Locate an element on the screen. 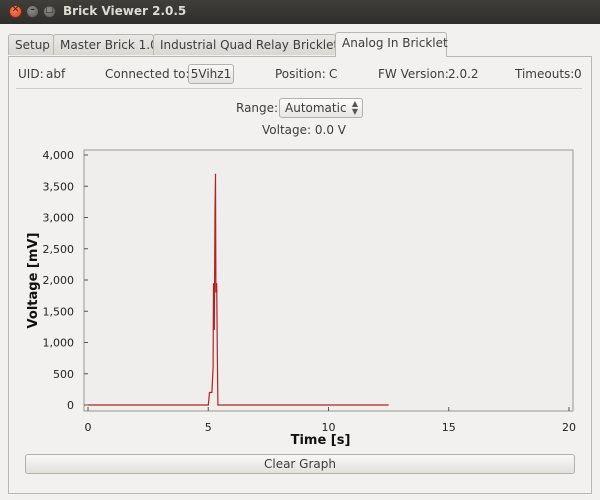  y-tick-label: 3,500 is located at coordinates (59, 186).